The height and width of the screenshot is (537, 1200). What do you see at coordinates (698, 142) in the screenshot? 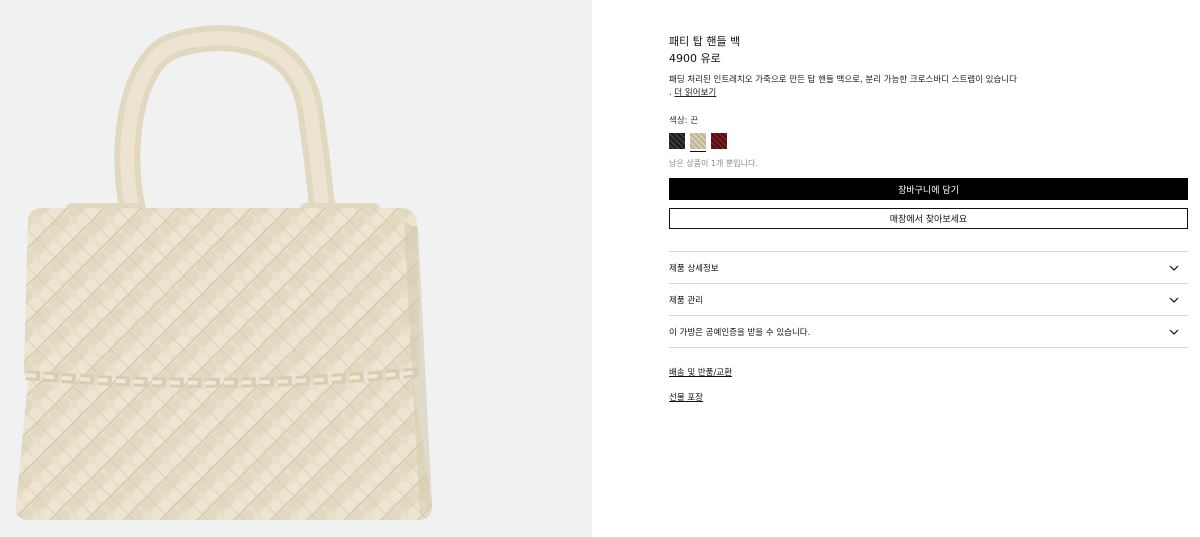
I see `swatch-cream` at bounding box center [698, 142].